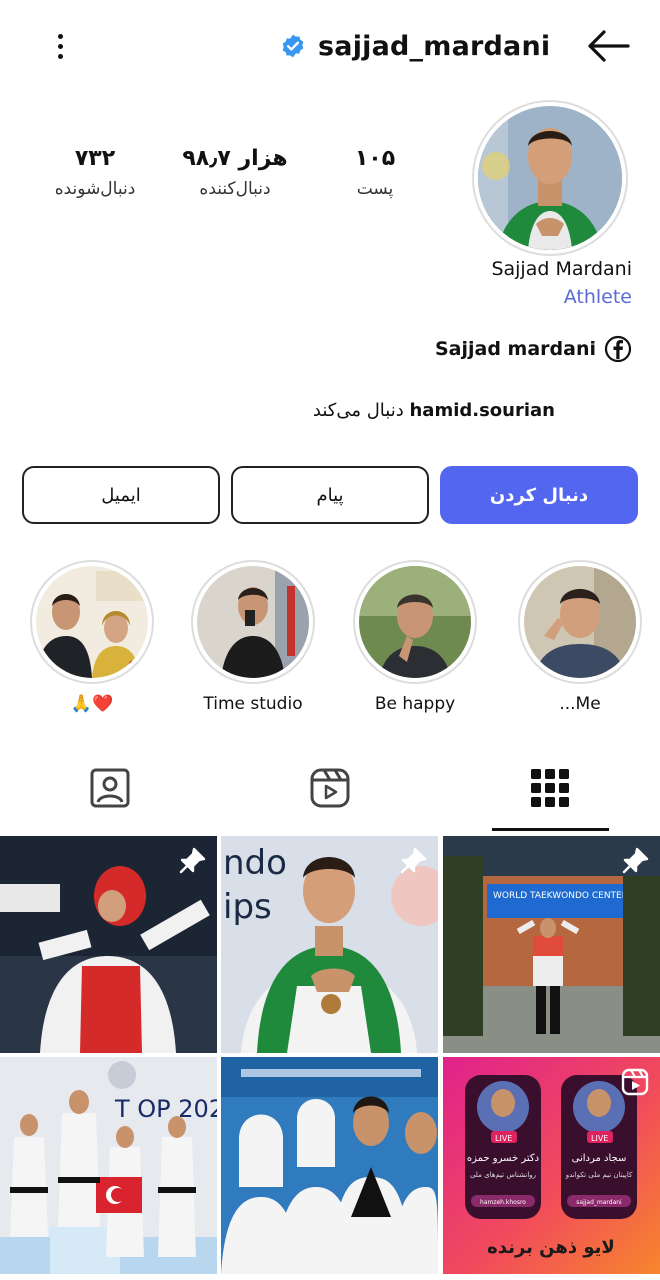  I want to click on avatar-image, so click(550, 178).